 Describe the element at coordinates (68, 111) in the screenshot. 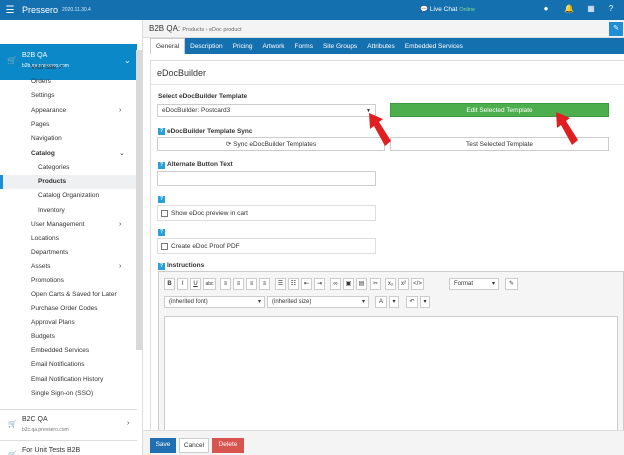

I see `sidebar-item-appearance: Appearance ›` at that location.